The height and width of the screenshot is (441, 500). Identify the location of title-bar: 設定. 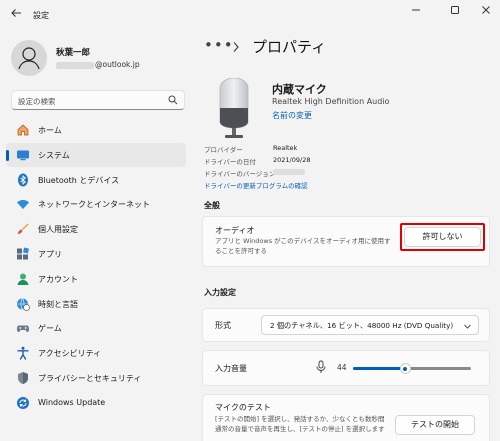
(250, 15).